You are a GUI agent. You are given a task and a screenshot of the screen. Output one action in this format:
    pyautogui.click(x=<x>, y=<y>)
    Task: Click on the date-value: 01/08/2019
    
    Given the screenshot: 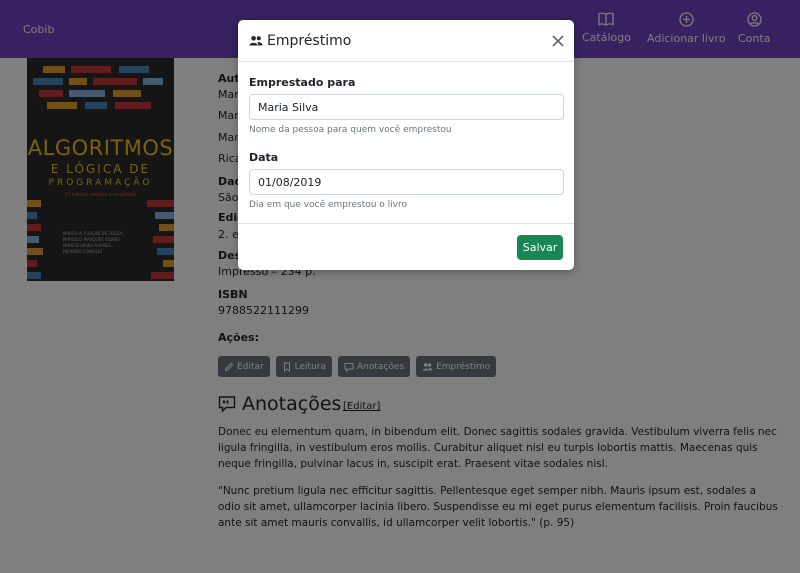 What is the action you would take?
    pyautogui.click(x=290, y=182)
    